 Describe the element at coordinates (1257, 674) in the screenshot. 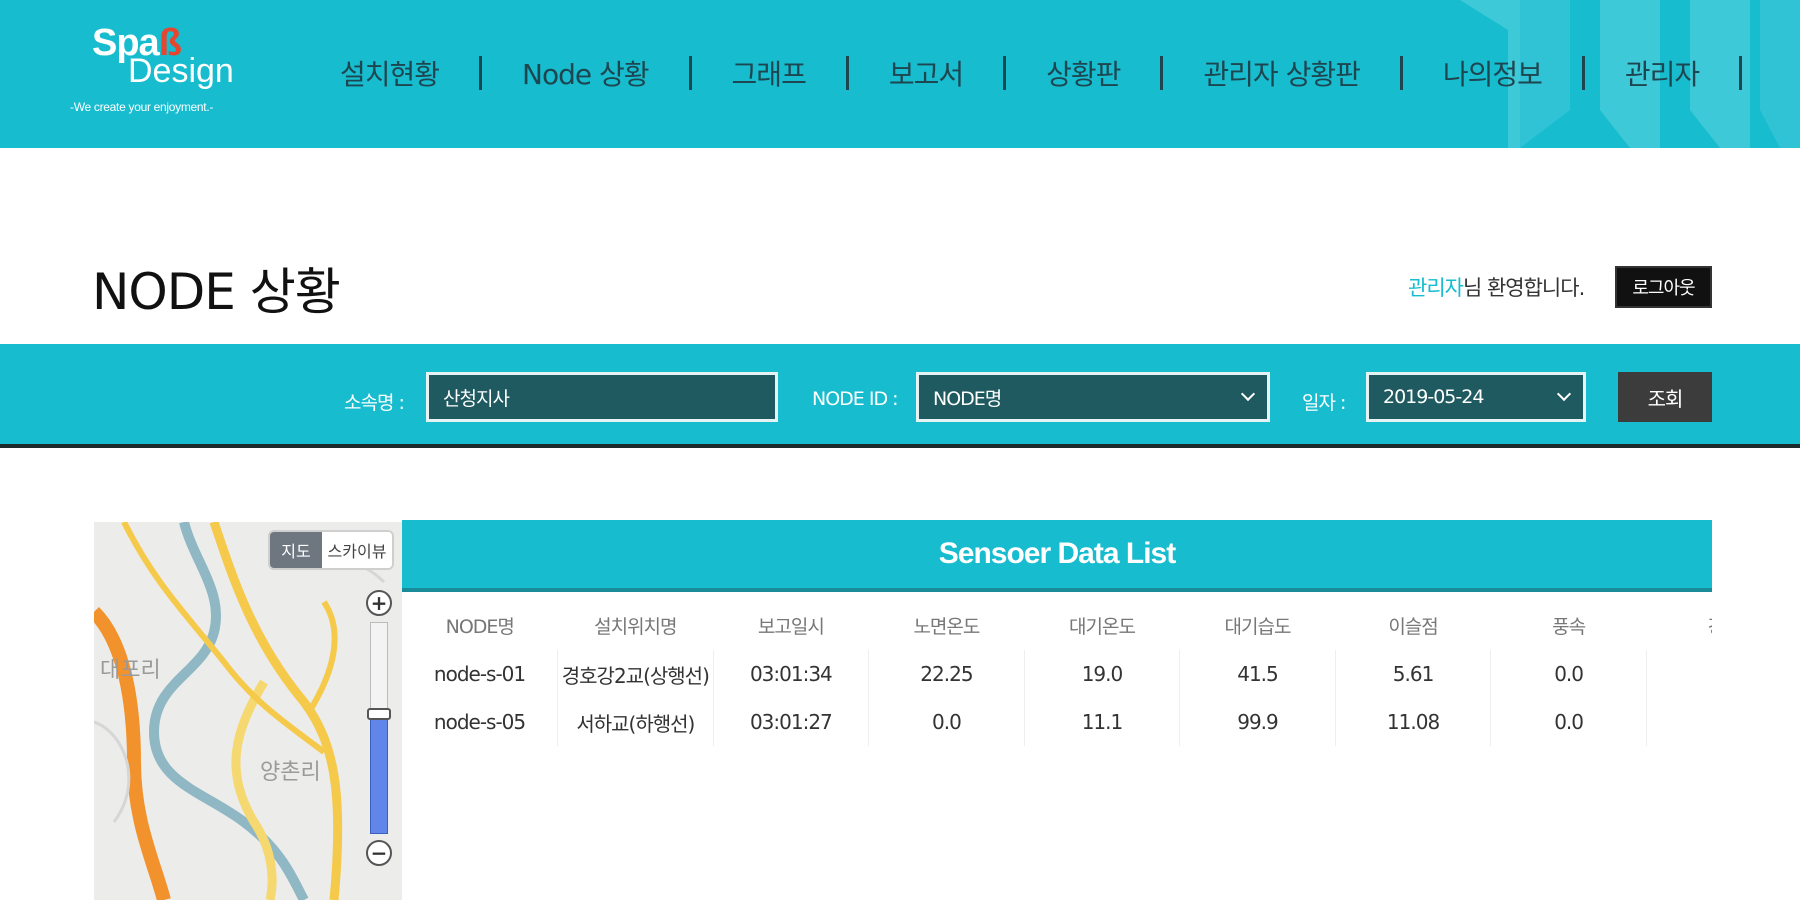

I see `table-cell: 41.5` at that location.